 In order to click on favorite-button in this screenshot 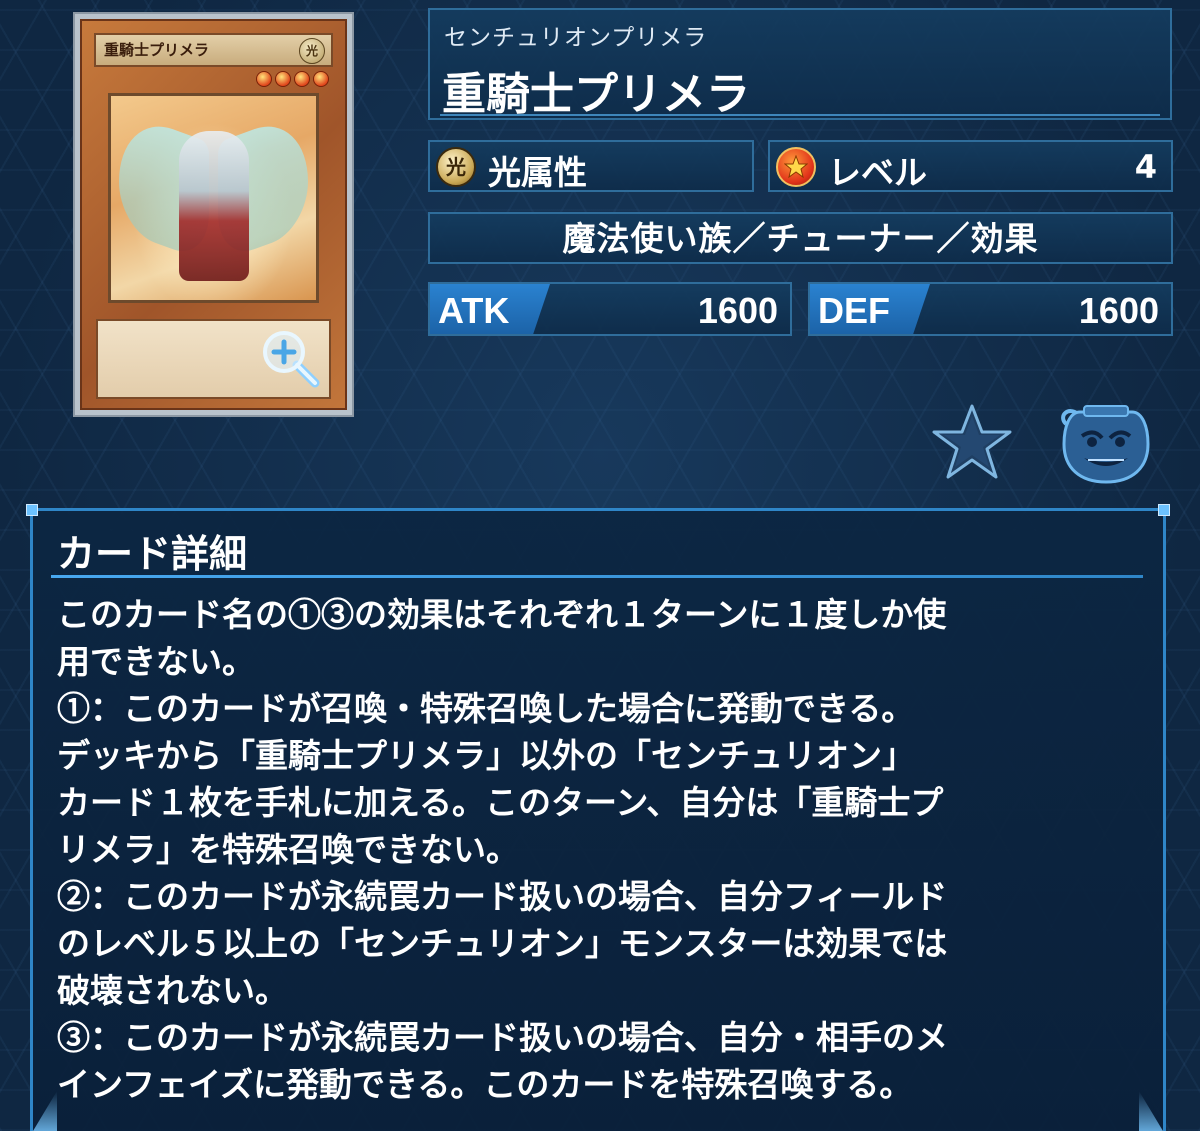, I will do `click(972, 442)`.